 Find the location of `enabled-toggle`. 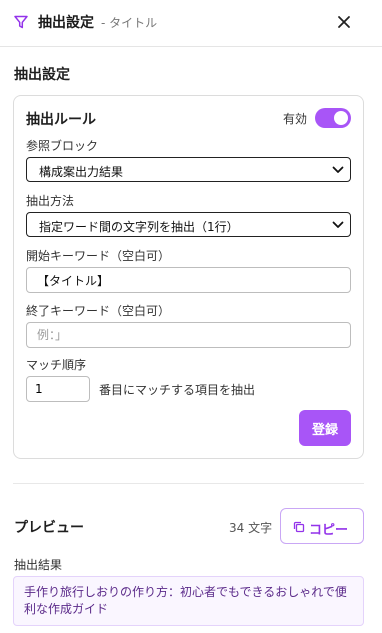

enabled-toggle is located at coordinates (333, 118).